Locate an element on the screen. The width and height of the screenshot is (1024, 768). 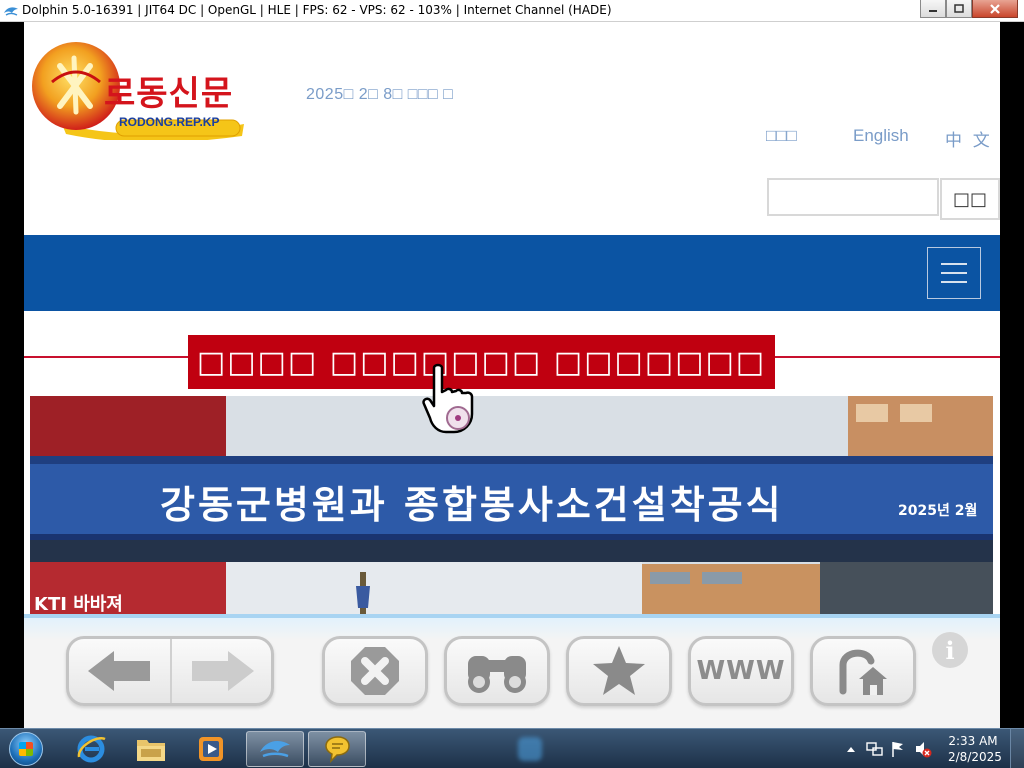
close-button is located at coordinates (995, 9).